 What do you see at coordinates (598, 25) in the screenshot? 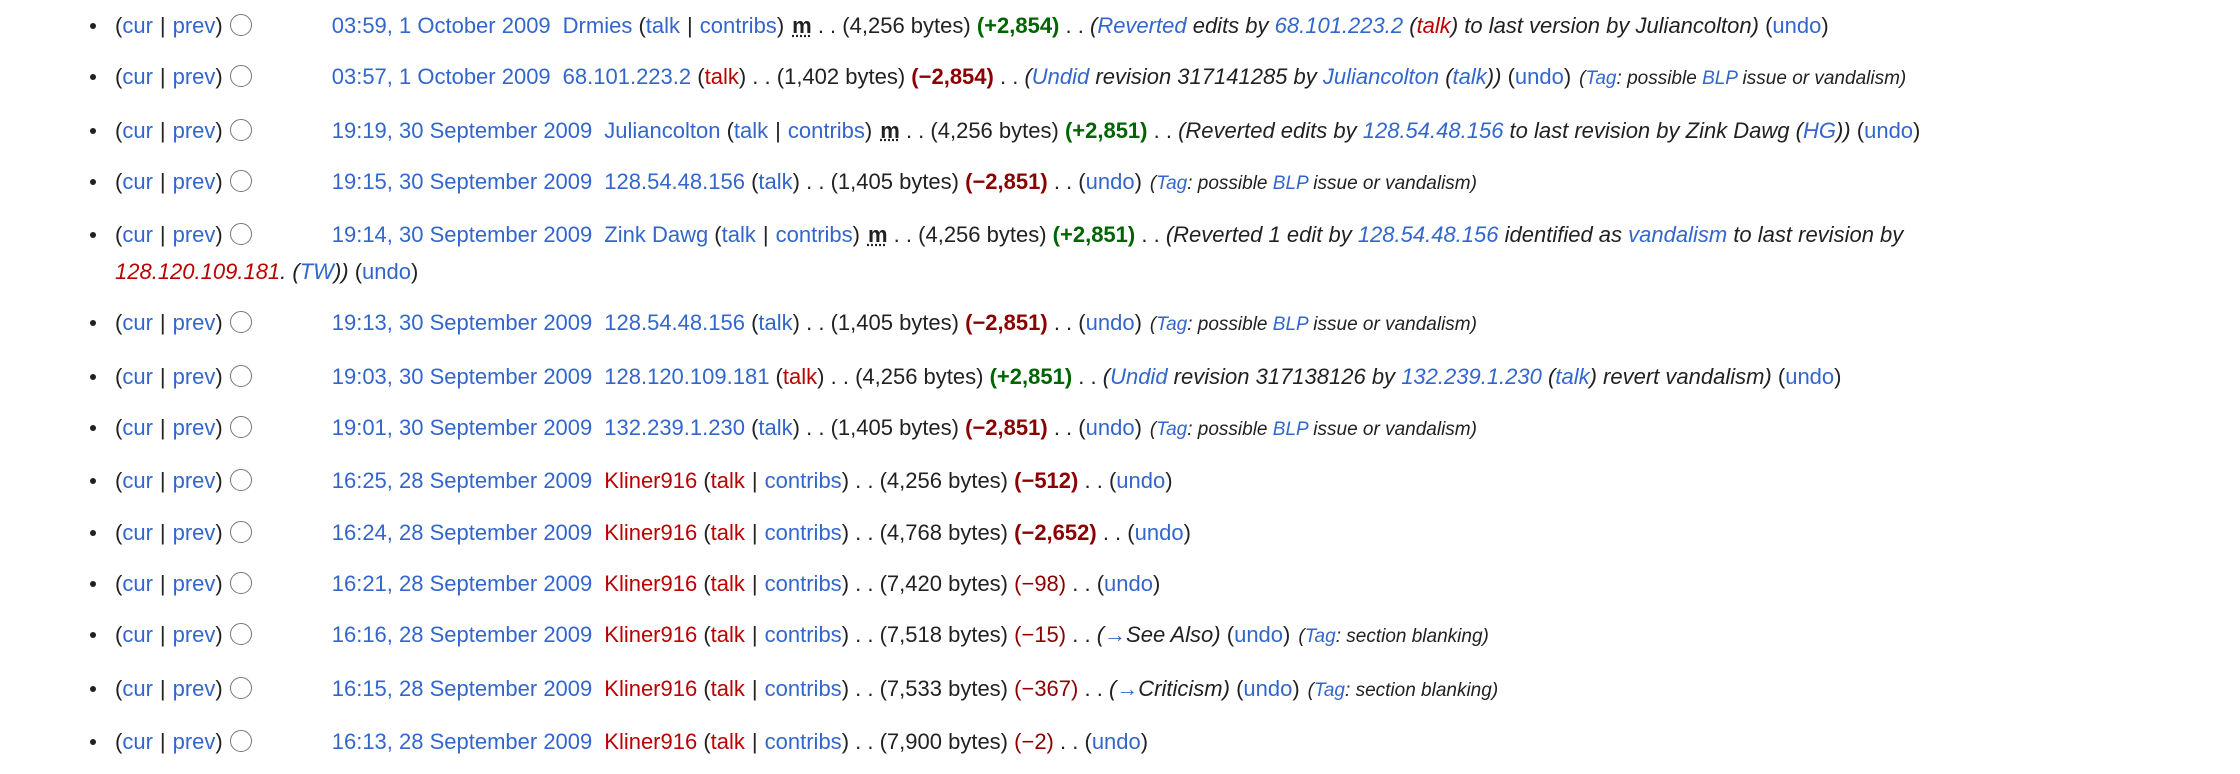
I see `user-link: Drmies` at bounding box center [598, 25].